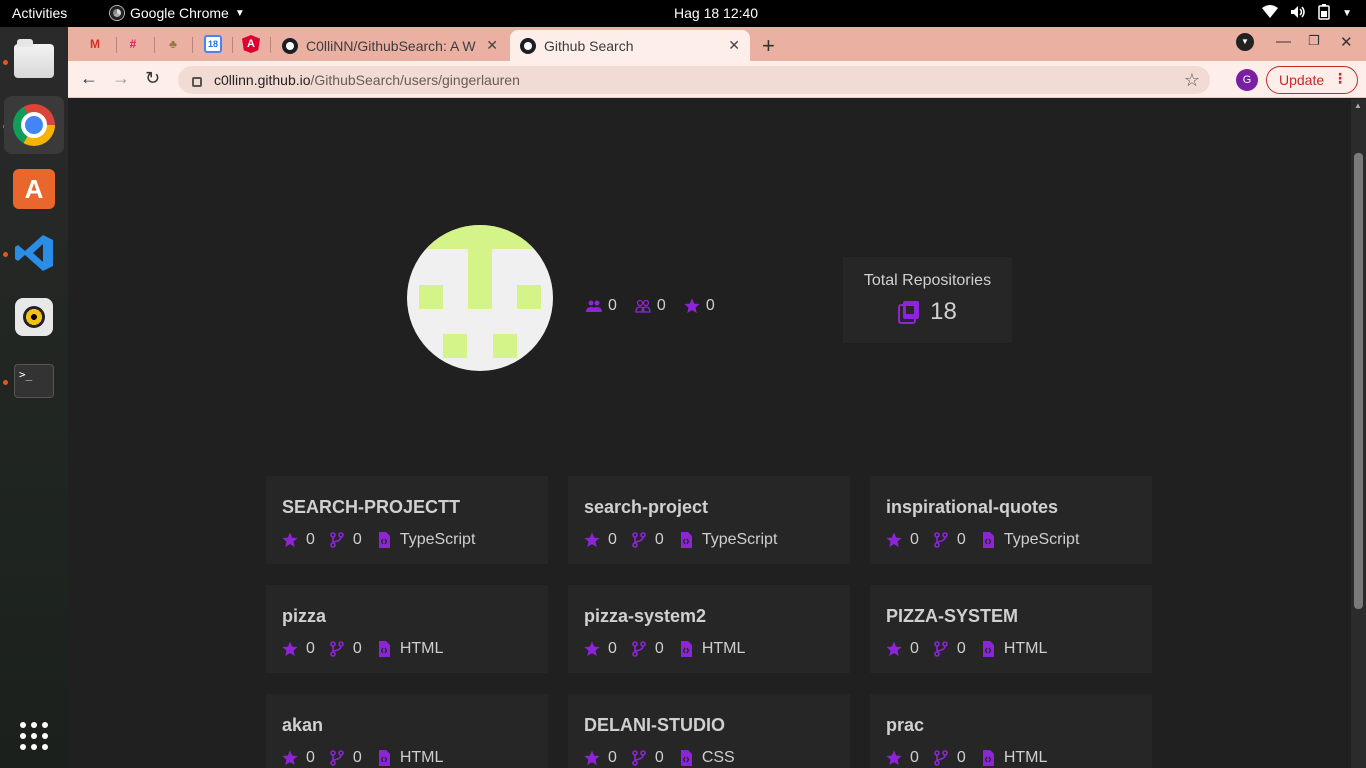 The image size is (1366, 768). I want to click on dock: A >_, so click(34, 397).